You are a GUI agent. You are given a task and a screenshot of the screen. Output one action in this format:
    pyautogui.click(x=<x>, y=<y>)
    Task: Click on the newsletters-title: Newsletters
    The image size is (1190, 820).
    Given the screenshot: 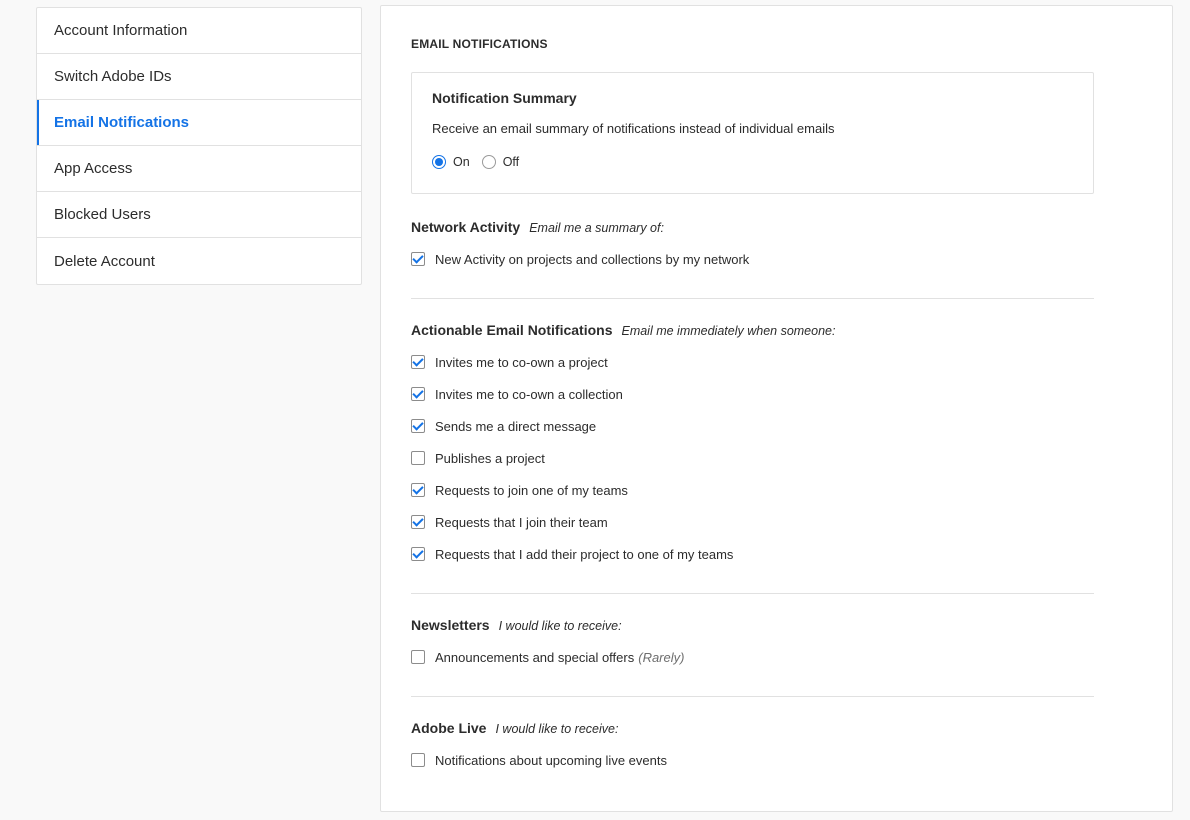 What is the action you would take?
    pyautogui.click(x=450, y=625)
    